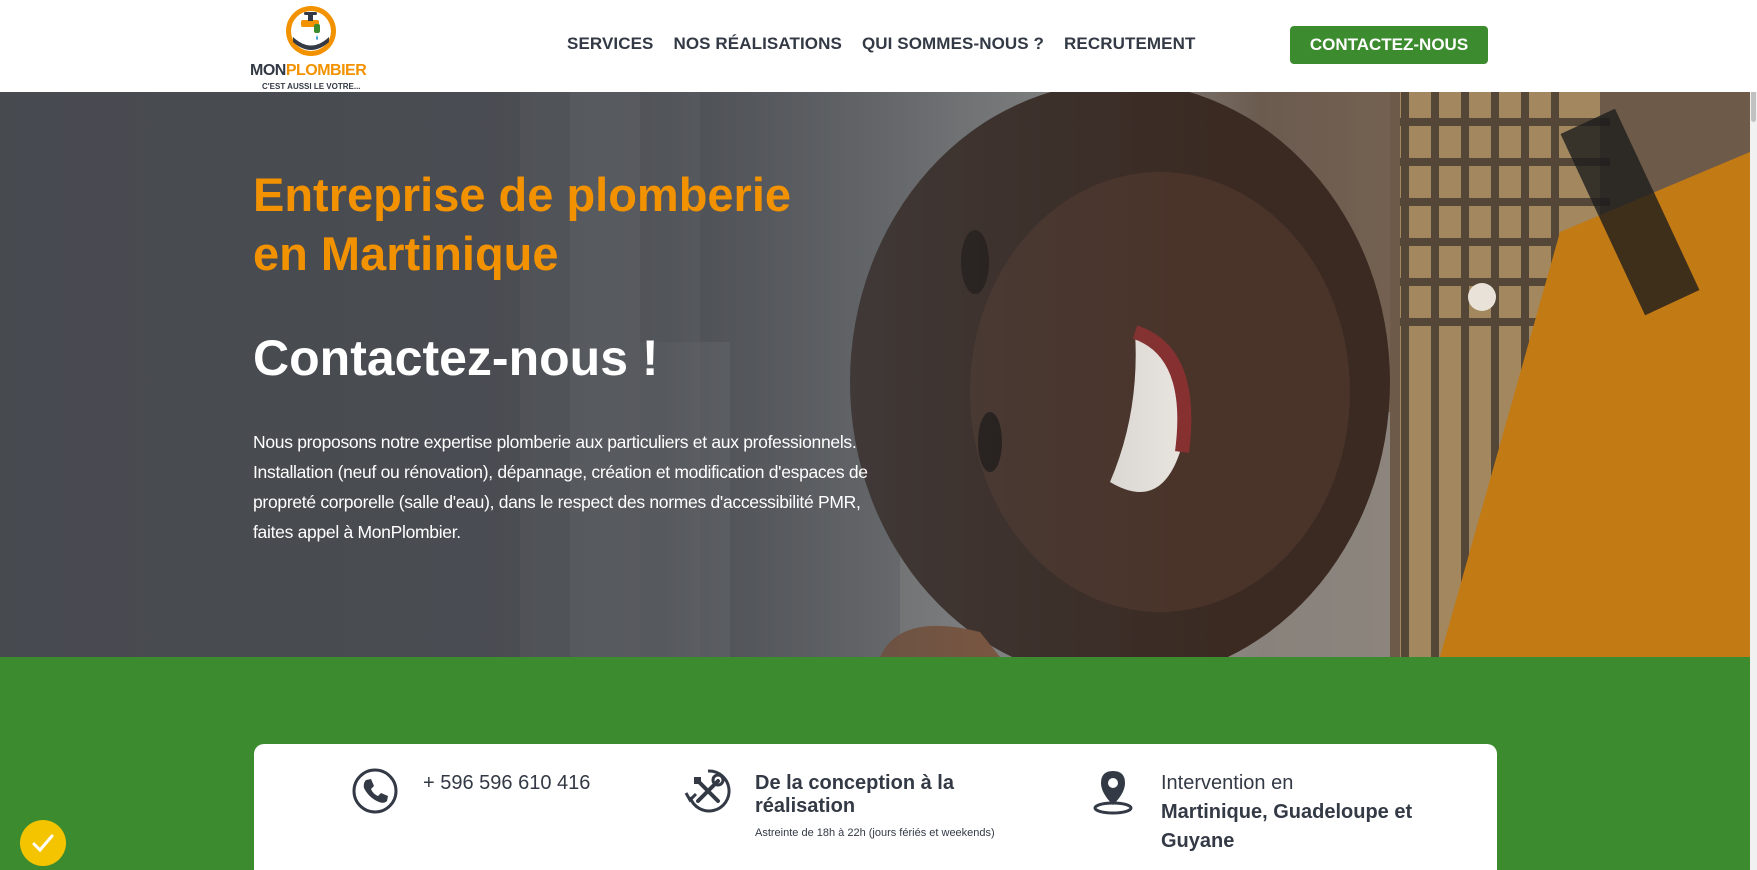 This screenshot has width=1757, height=870. I want to click on cookie-consent-badge, so click(43, 843).